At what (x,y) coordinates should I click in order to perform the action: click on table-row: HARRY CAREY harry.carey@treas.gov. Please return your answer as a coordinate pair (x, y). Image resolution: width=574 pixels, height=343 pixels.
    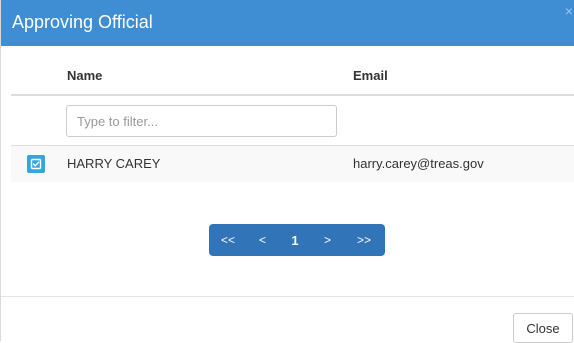
    Looking at the image, I should click on (292, 164).